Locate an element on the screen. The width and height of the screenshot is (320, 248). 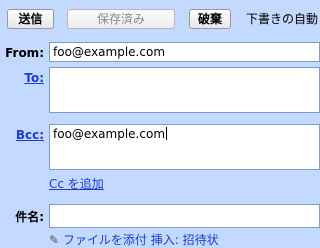
attach-row: ✎ ファイルを添付 挿入: 招待状 is located at coordinates (134, 240).